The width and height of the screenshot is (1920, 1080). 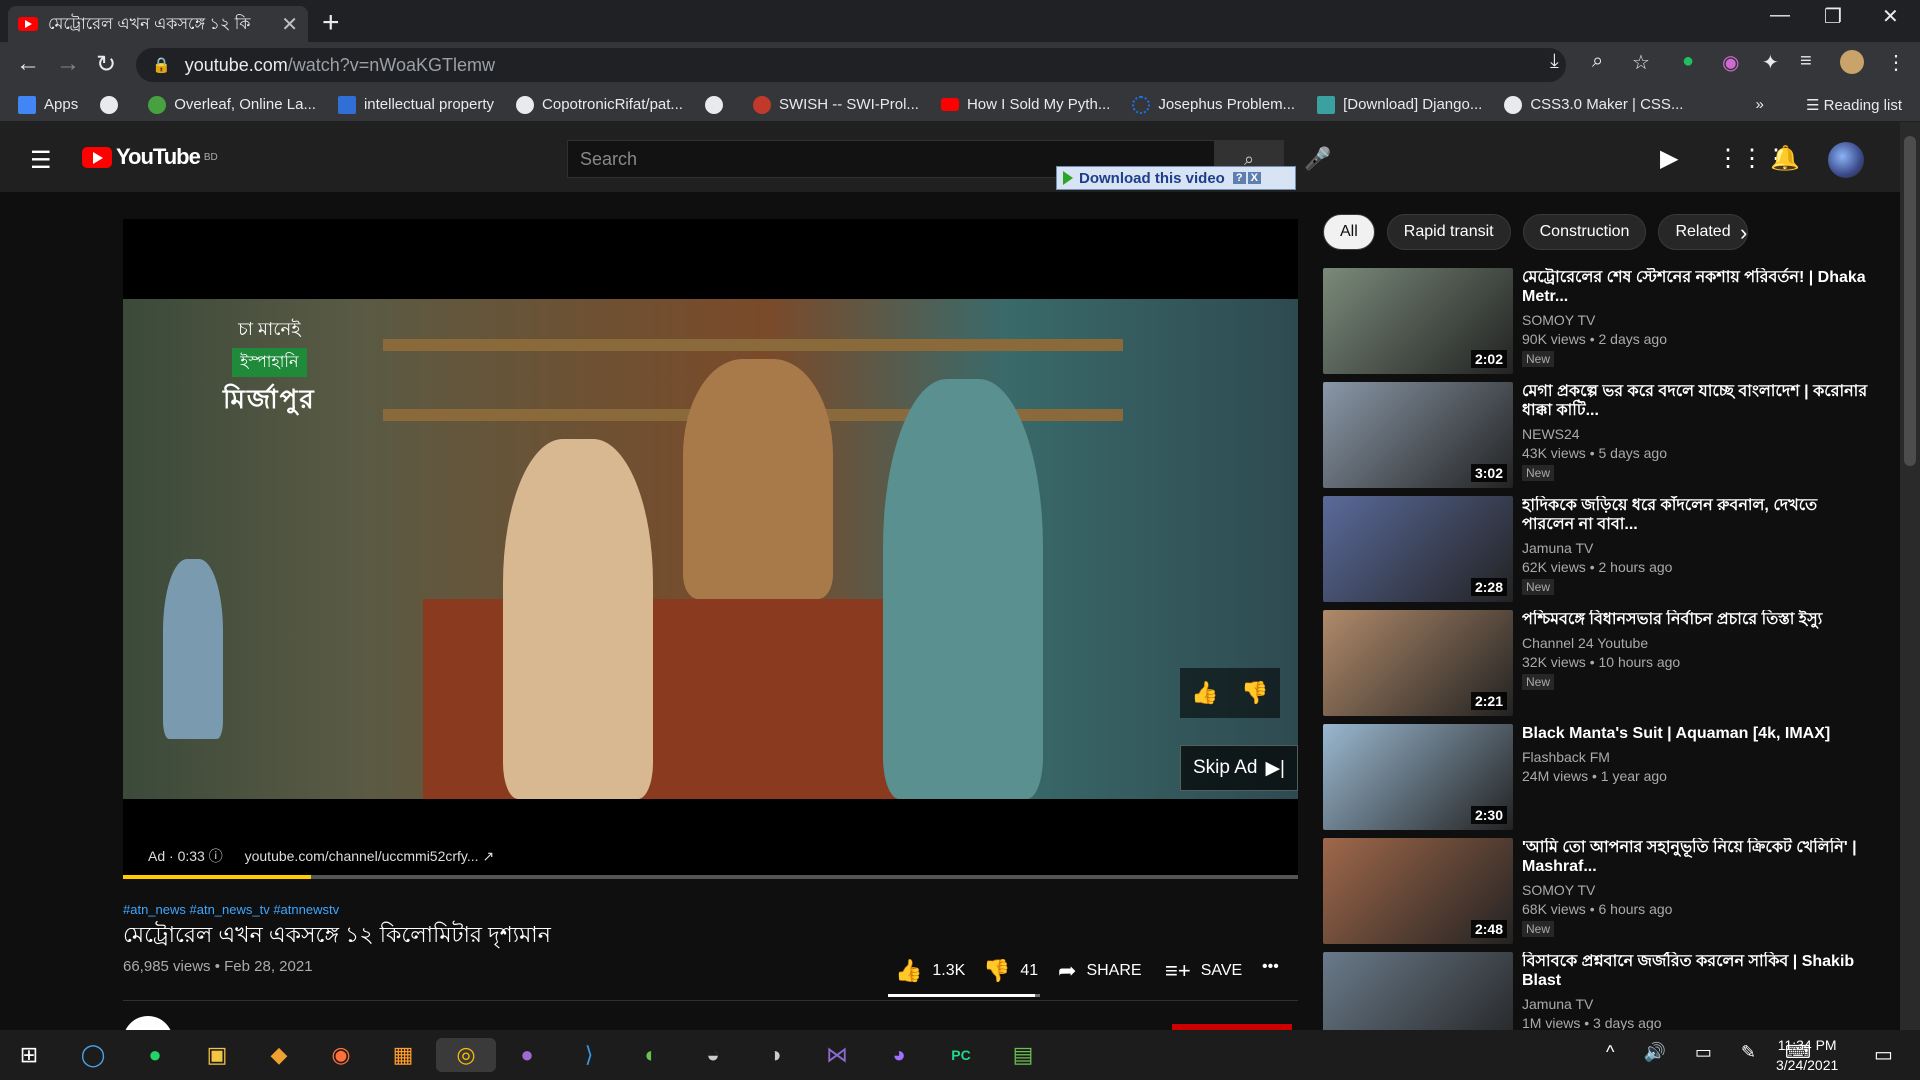 What do you see at coordinates (1807, 1055) in the screenshot?
I see `taskbar-clock: 11:34 PM 3/24/2021` at bounding box center [1807, 1055].